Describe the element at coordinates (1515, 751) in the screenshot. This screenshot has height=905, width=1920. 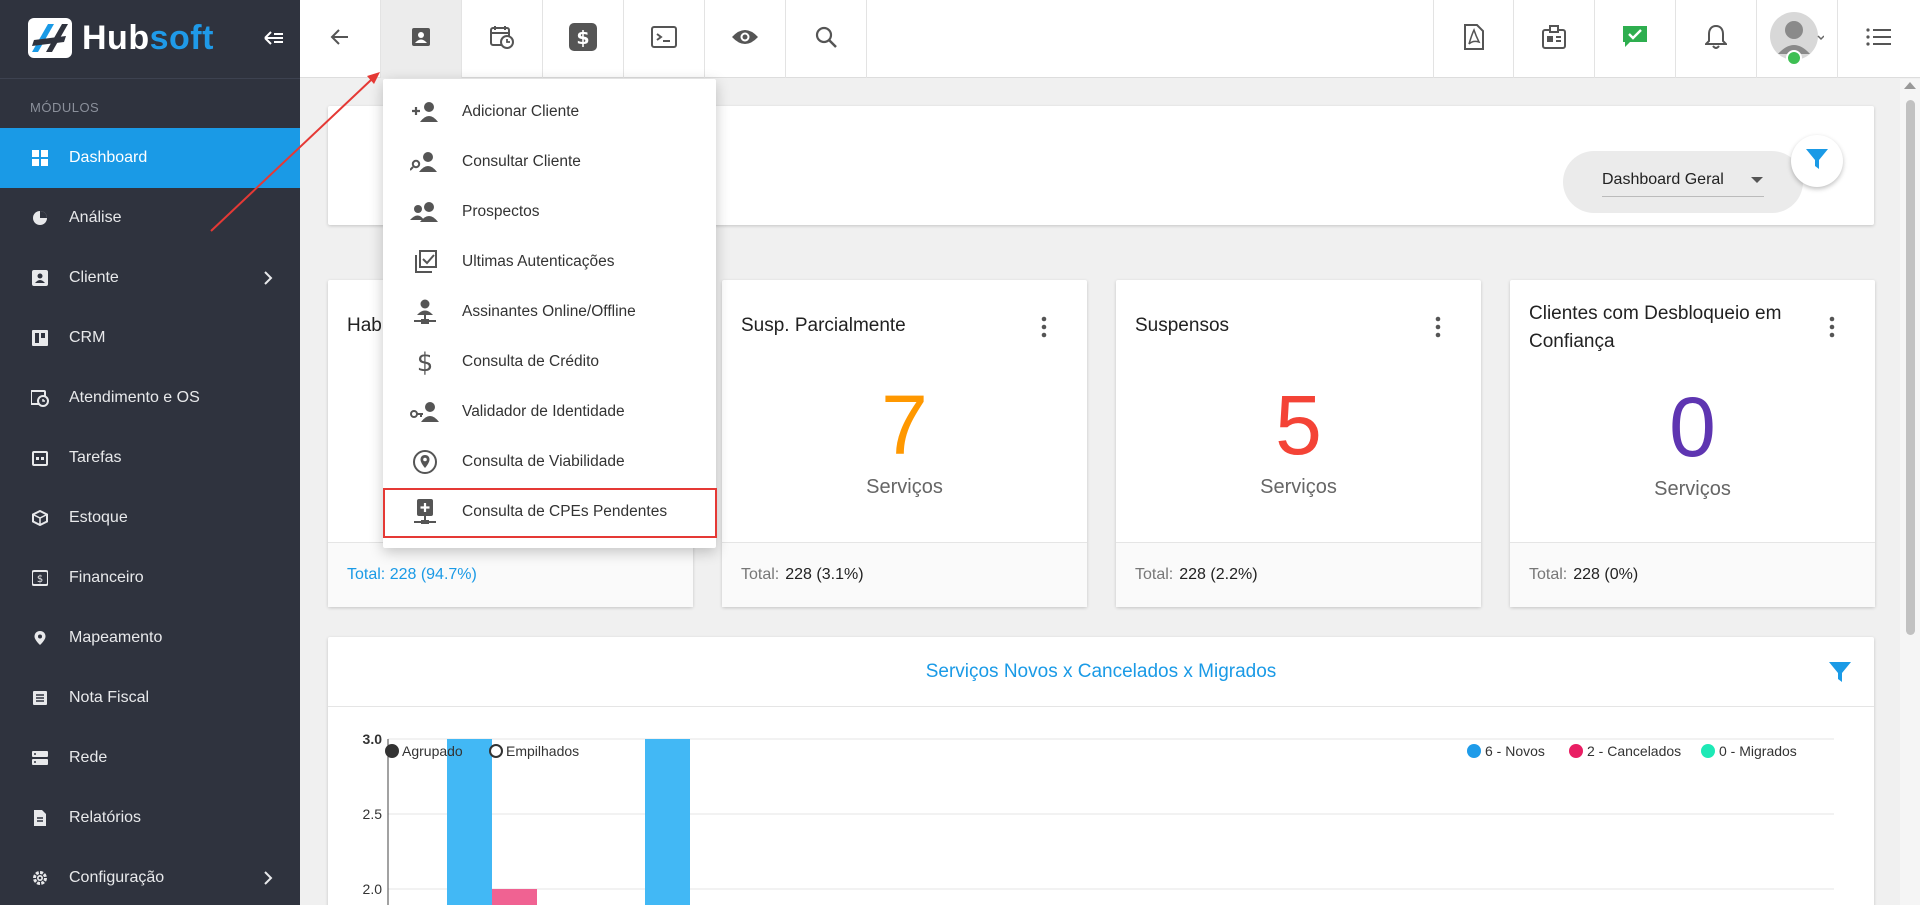
I see `legend-label: 6 - Novos` at that location.